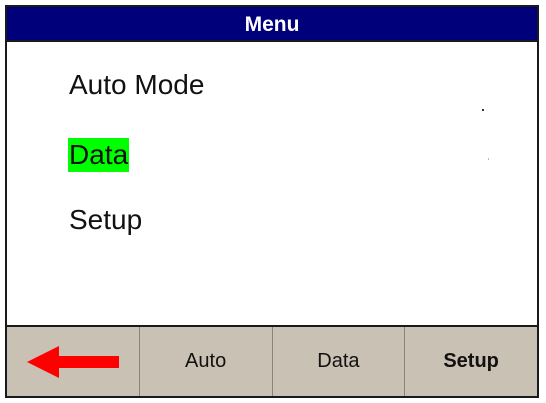  I want to click on softkey-setup: Setup, so click(471, 361).